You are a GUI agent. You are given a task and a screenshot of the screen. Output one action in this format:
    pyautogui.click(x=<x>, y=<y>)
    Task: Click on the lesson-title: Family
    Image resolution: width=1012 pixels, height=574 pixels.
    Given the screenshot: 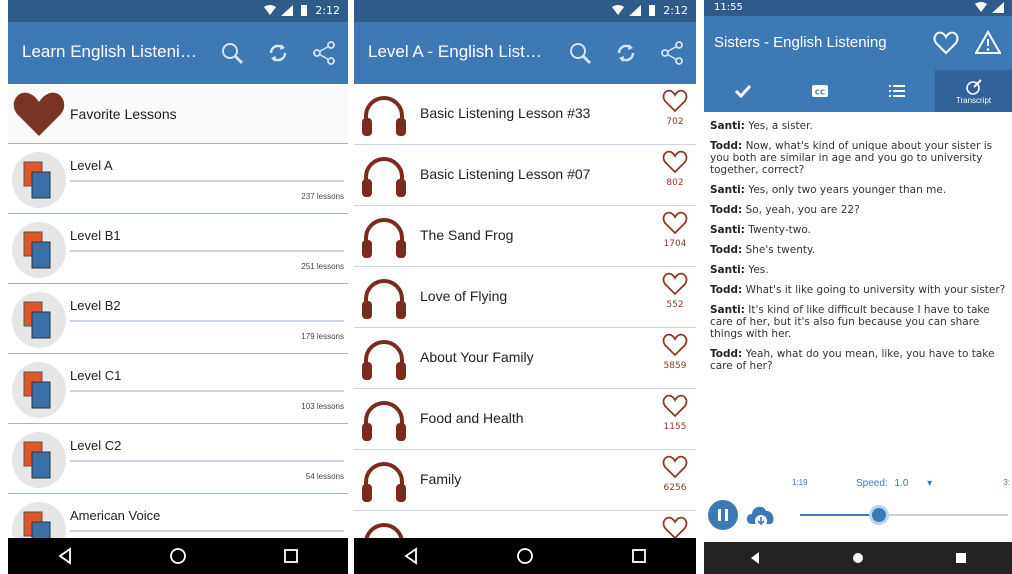 What is the action you would take?
    pyautogui.click(x=441, y=479)
    